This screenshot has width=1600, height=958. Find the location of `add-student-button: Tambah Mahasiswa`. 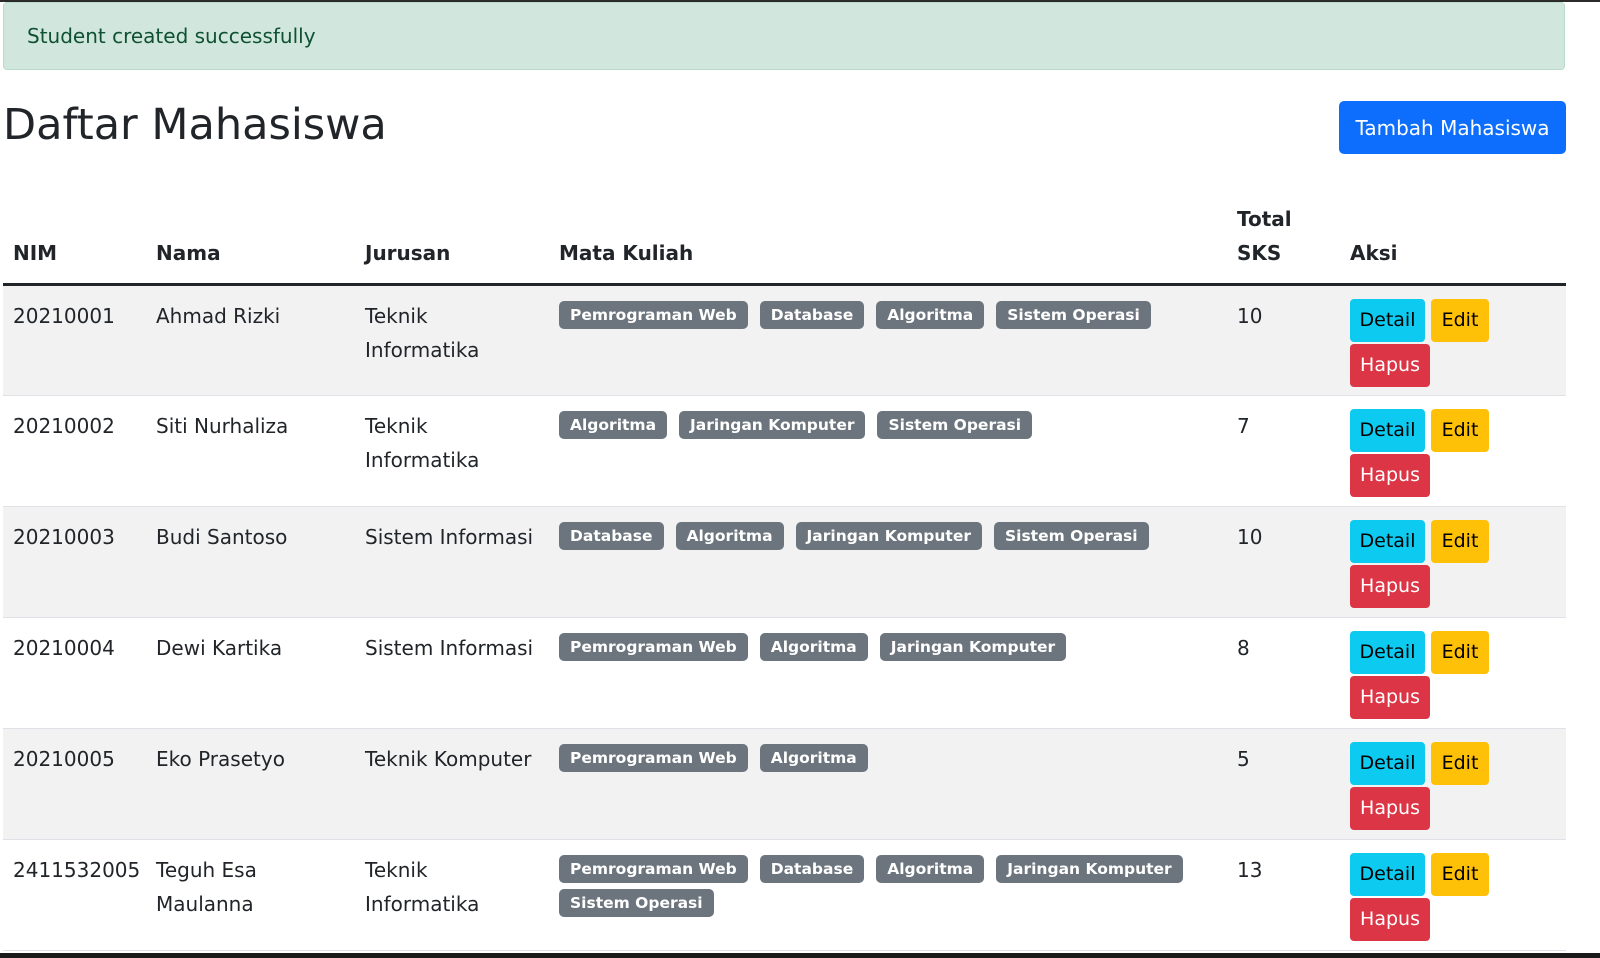

add-student-button: Tambah Mahasiswa is located at coordinates (1452, 127).